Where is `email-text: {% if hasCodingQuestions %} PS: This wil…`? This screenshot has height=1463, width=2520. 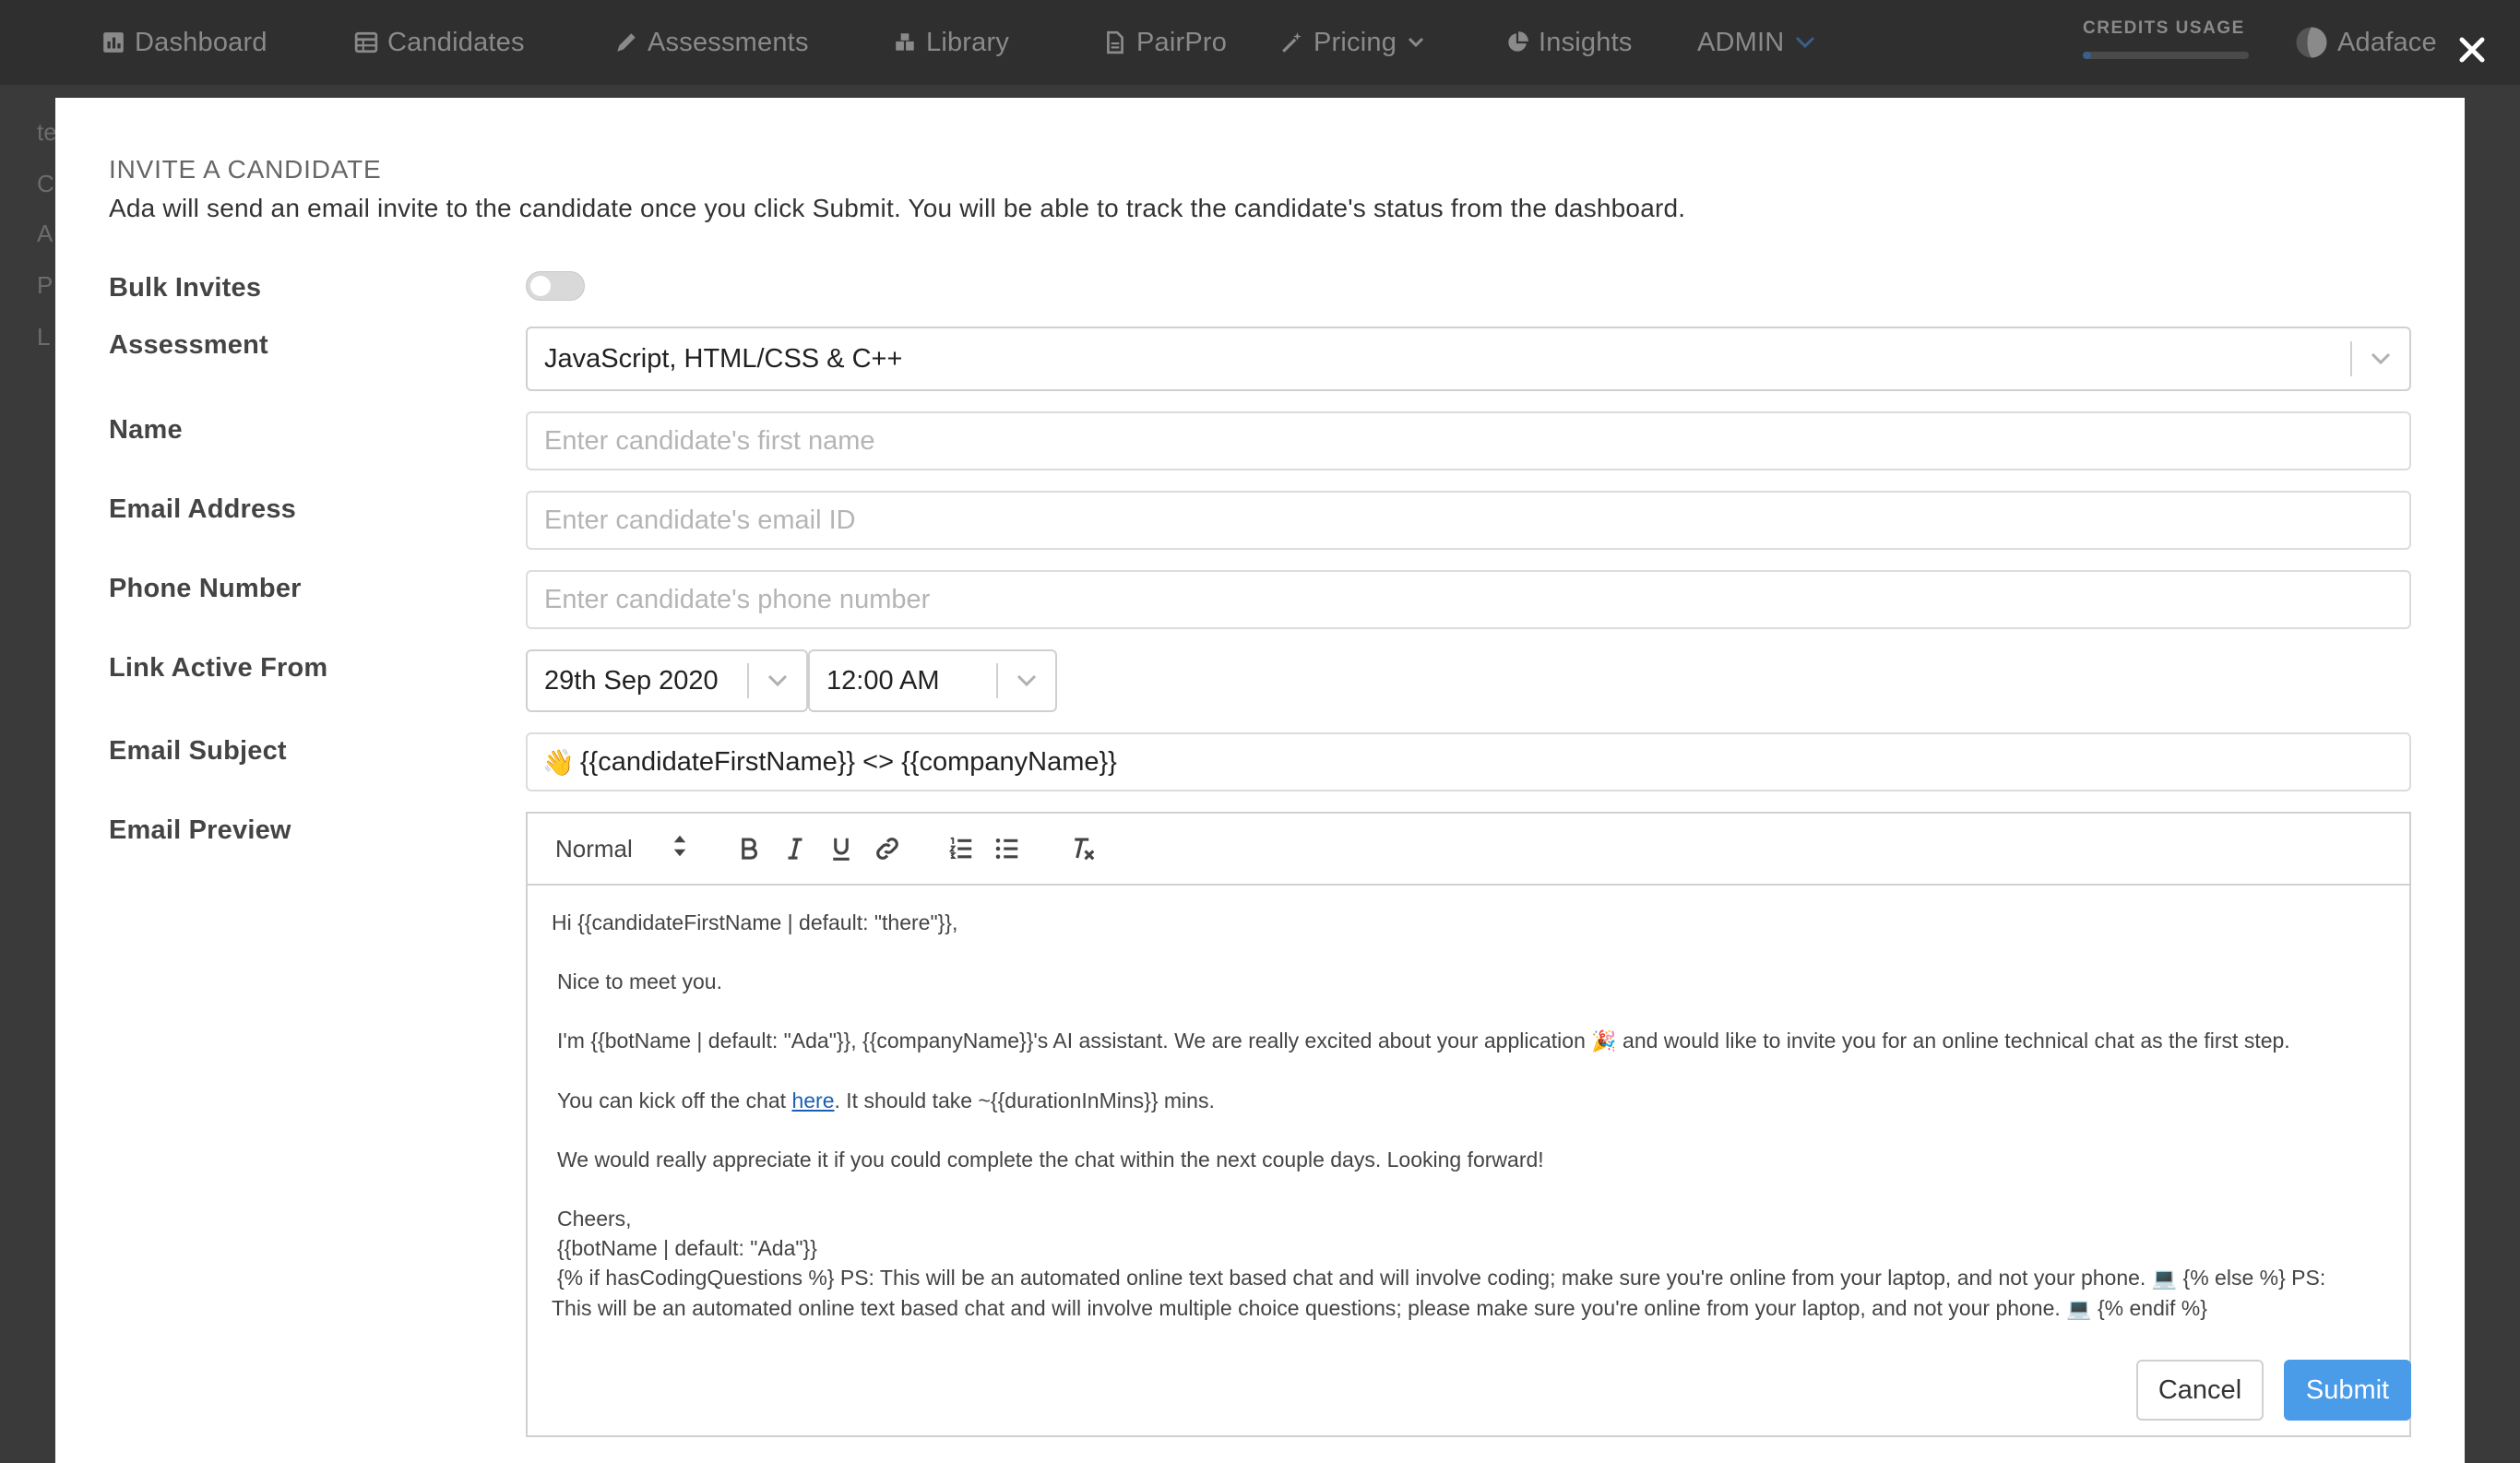
email-text: {% if hasCodingQuestions %} PS: This wil… is located at coordinates (1354, 1278).